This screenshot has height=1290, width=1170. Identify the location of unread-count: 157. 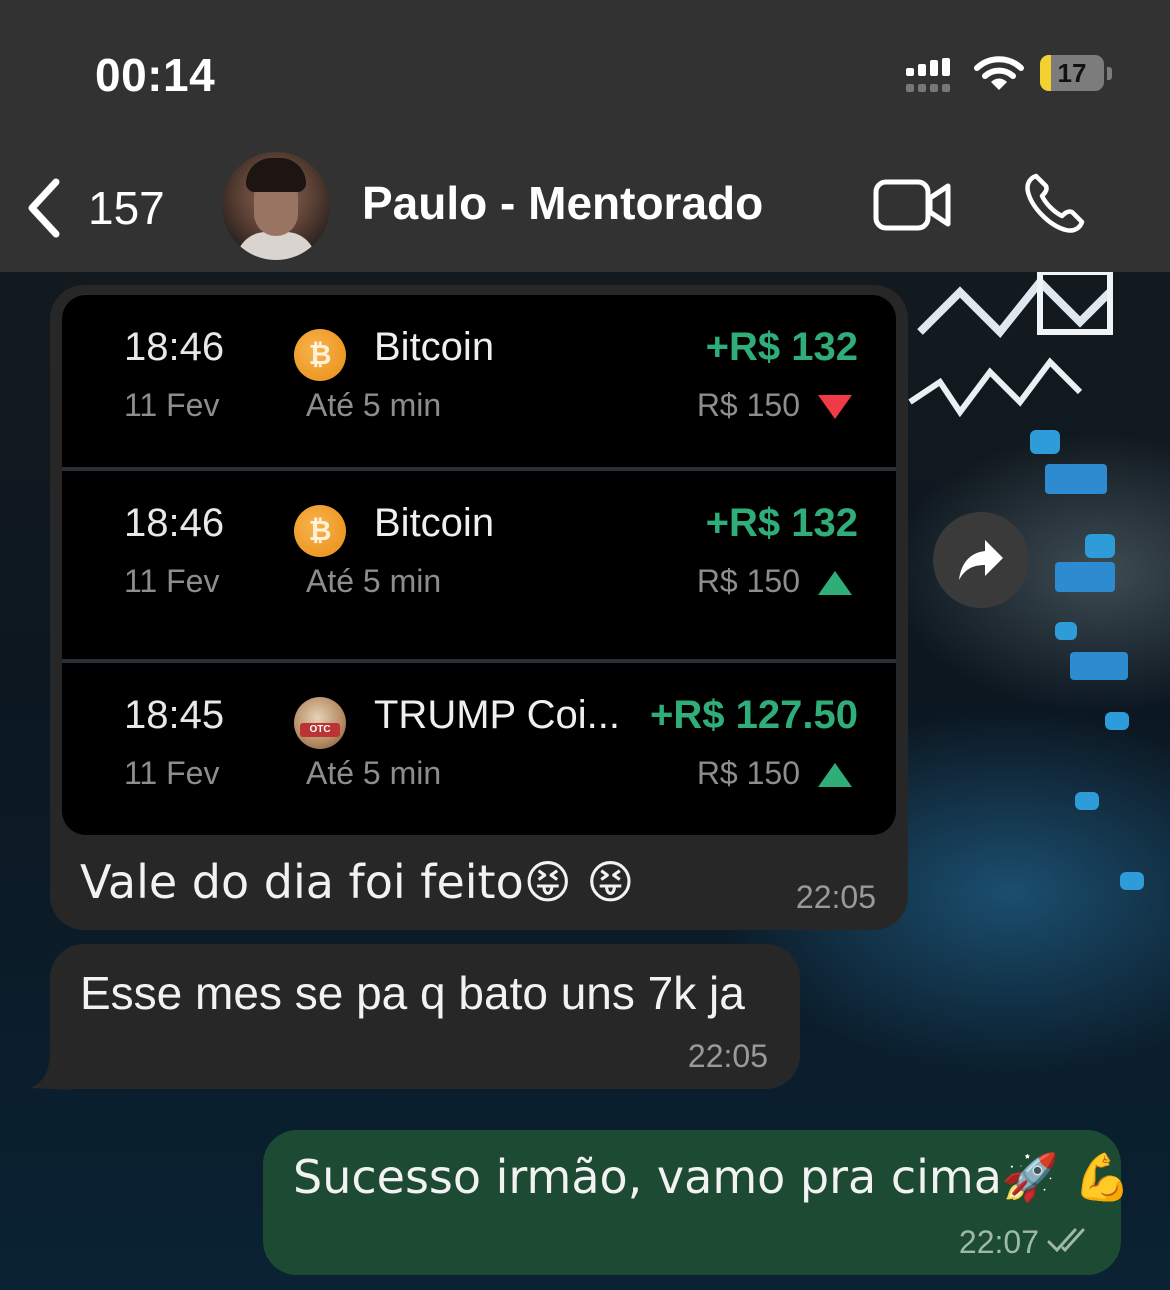
(126, 208).